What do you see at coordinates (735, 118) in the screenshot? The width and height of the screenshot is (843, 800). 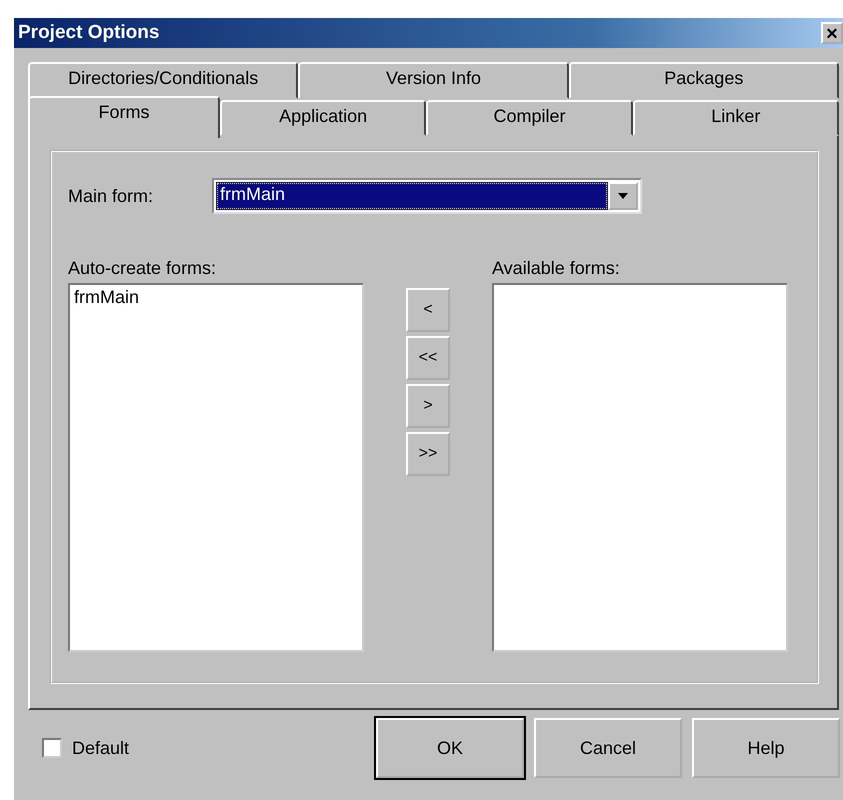 I see `tab: Linker` at bounding box center [735, 118].